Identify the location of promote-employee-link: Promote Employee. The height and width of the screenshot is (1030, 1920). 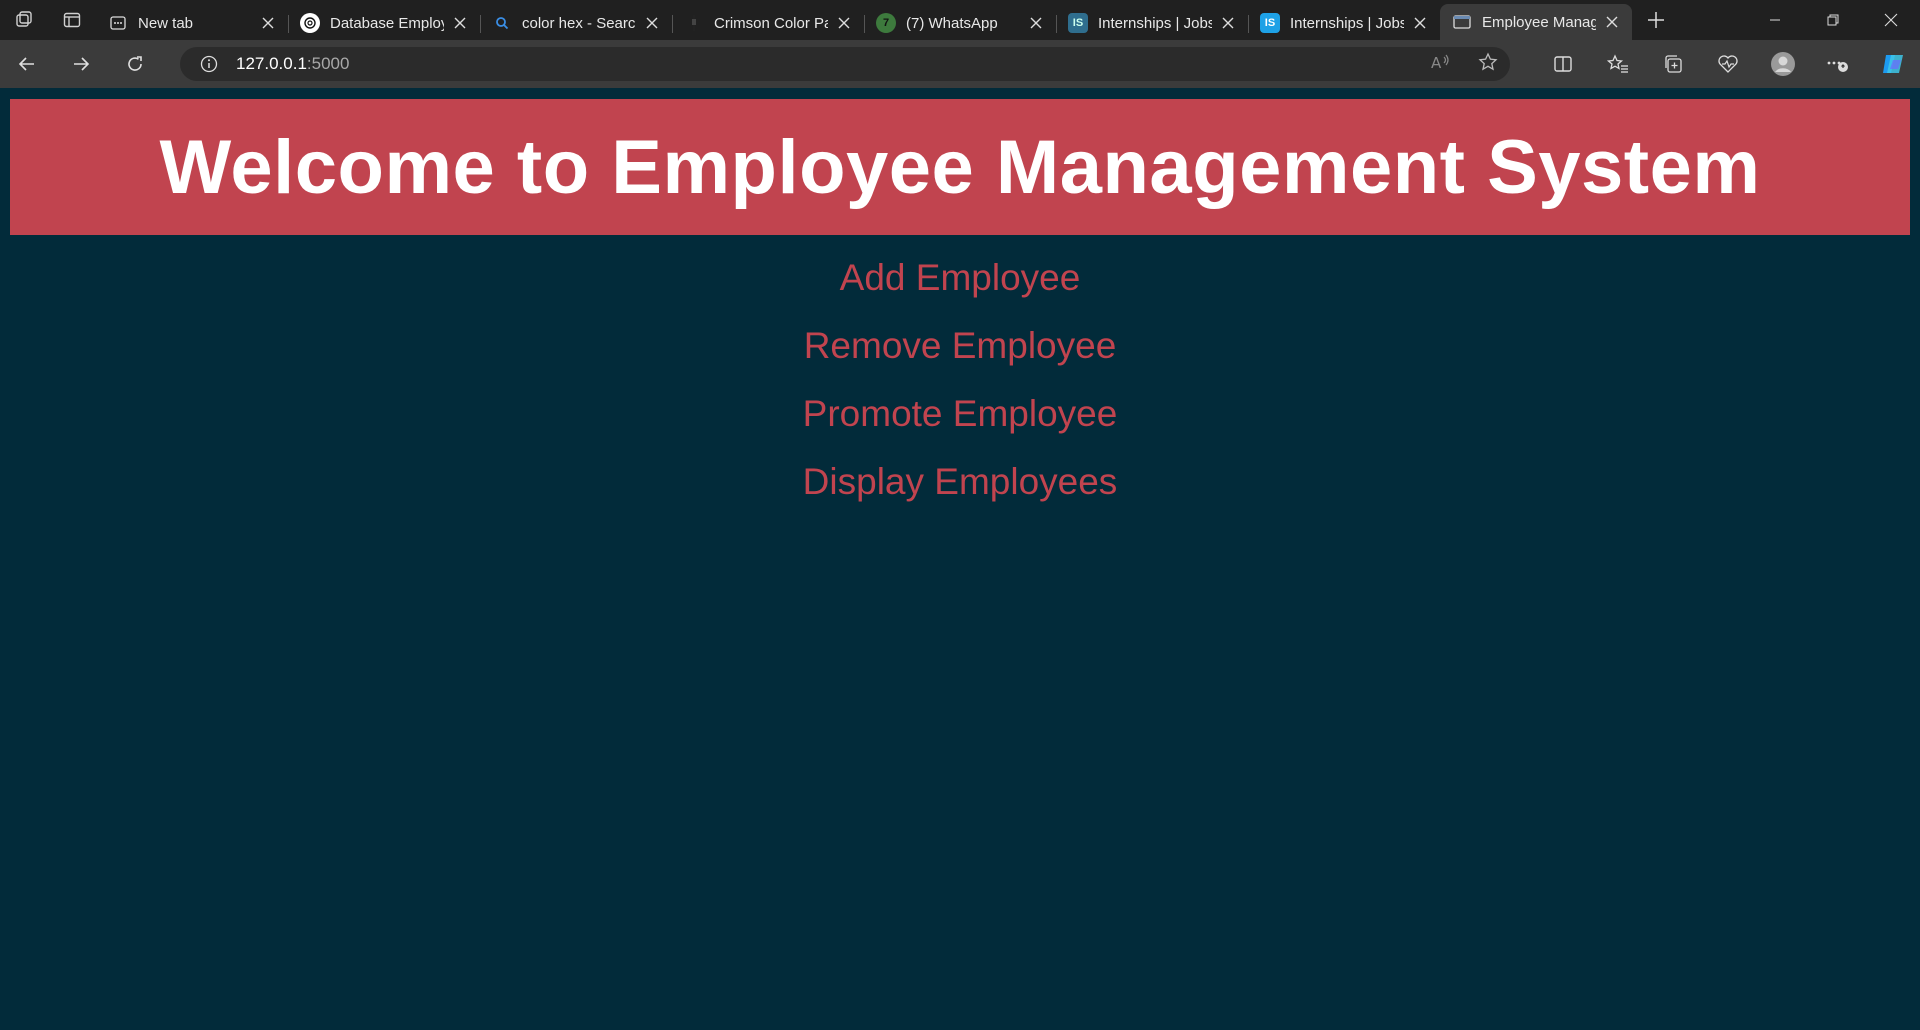
(960, 424).